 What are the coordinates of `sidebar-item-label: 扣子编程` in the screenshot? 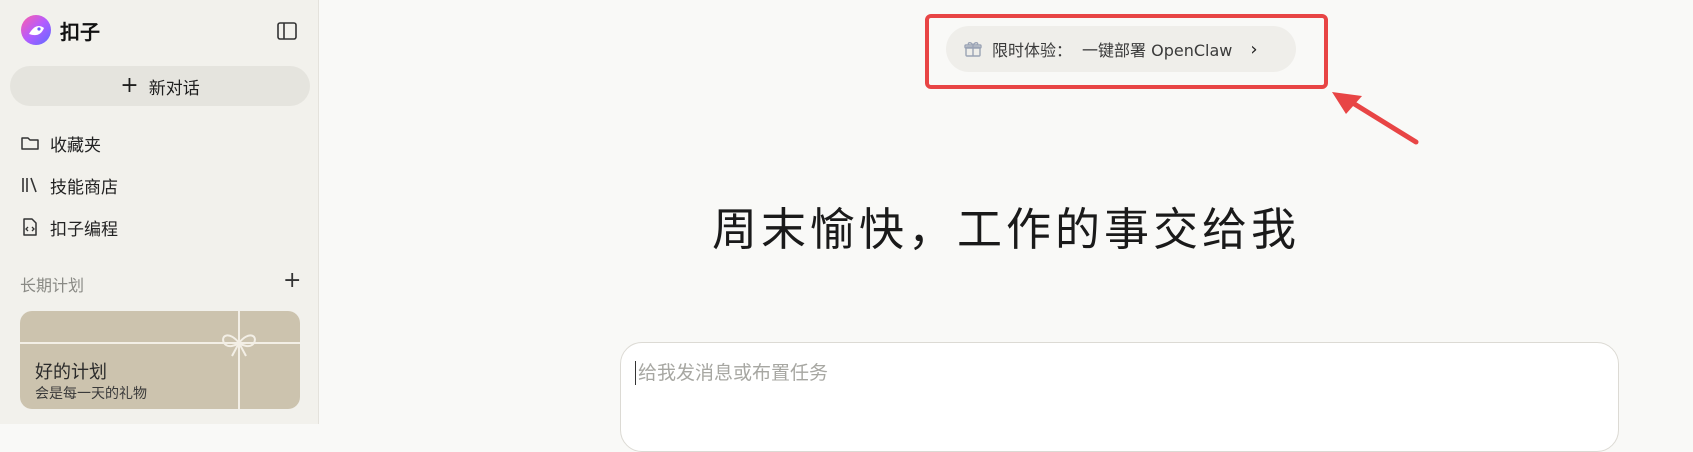 It's located at (84, 229).